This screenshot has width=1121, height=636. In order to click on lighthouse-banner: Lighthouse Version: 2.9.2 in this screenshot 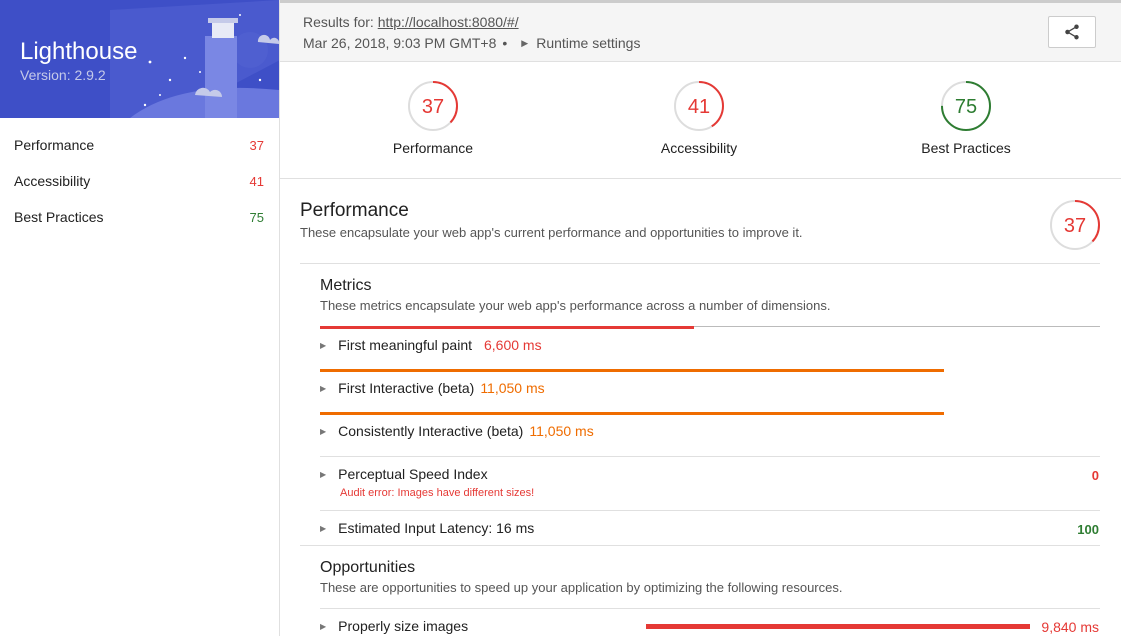, I will do `click(139, 59)`.